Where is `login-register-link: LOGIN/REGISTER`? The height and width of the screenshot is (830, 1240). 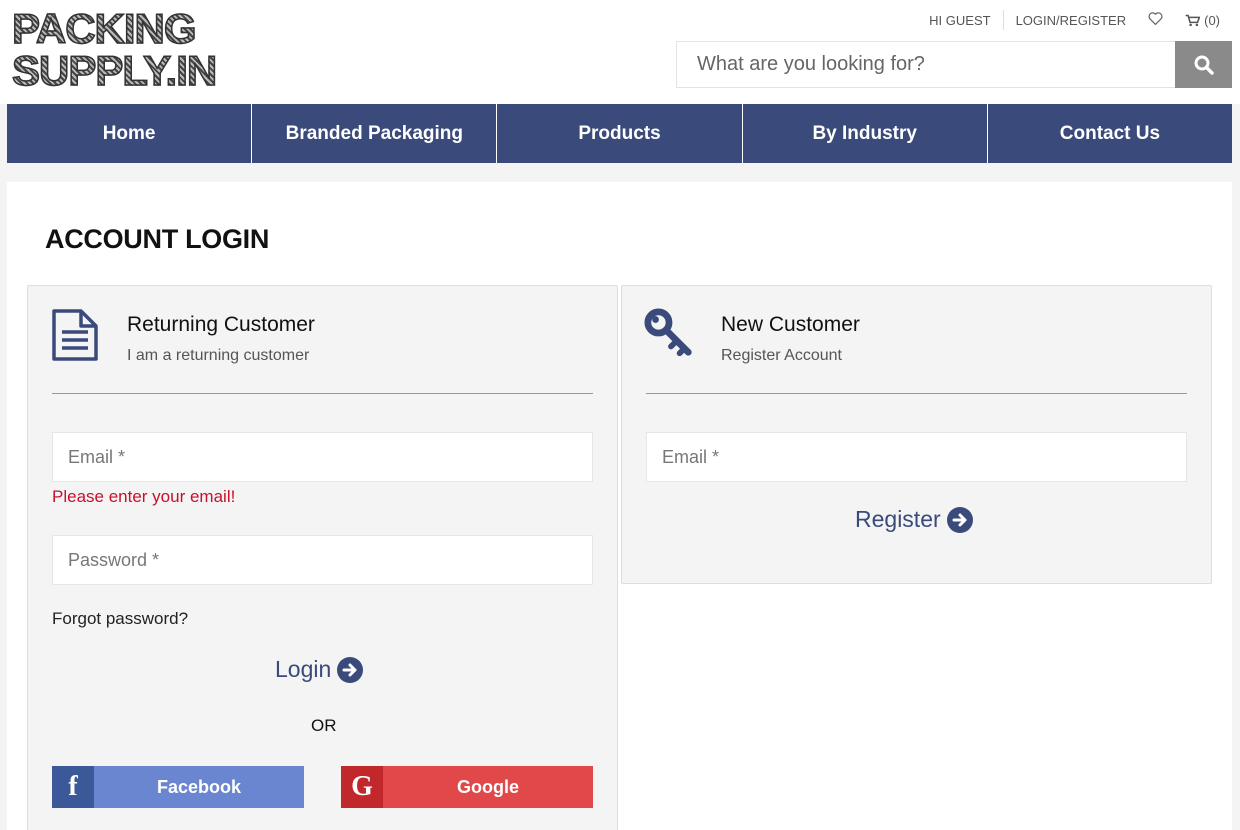 login-register-link: LOGIN/REGISTER is located at coordinates (1071, 20).